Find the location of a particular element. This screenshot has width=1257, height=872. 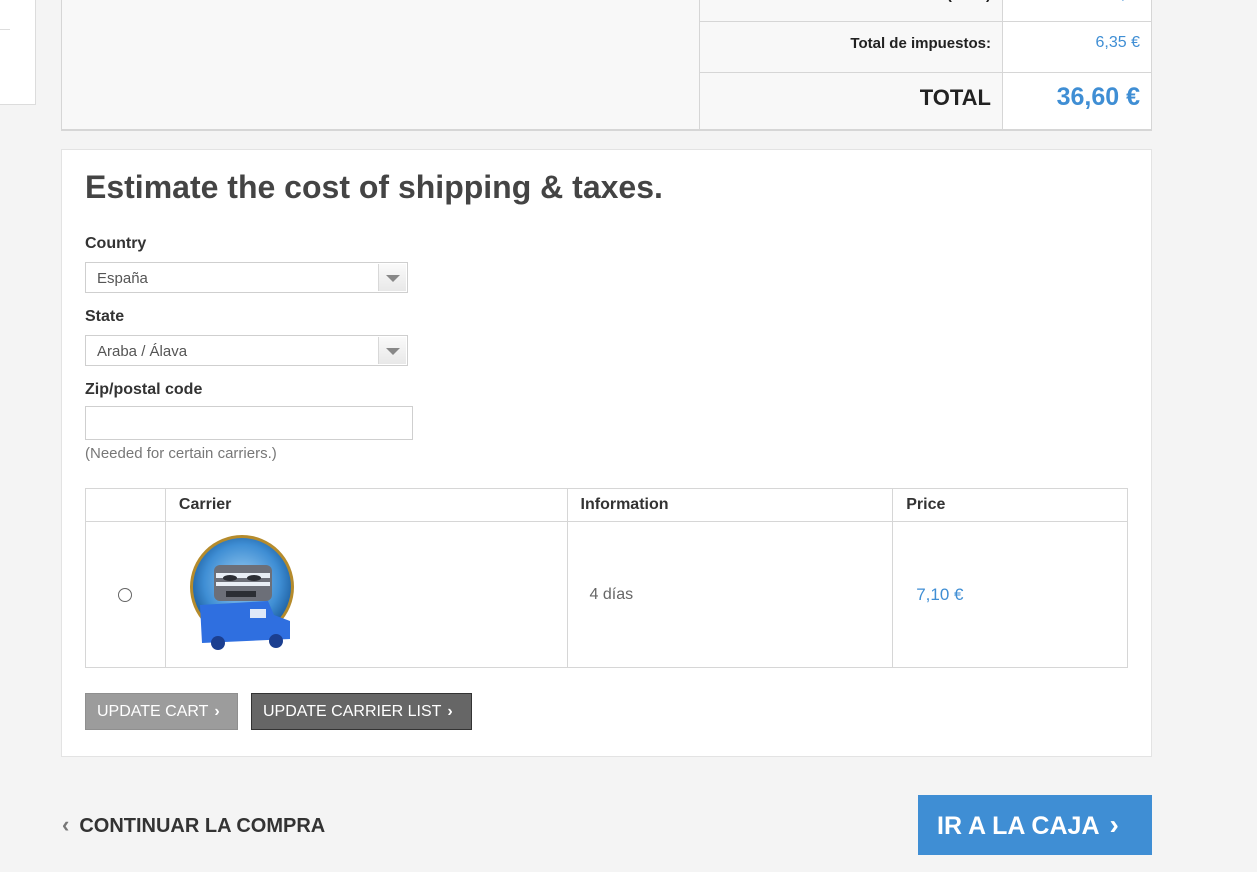

update-carrier-list-button: UPDATE CARRIER LIST › is located at coordinates (361, 711).